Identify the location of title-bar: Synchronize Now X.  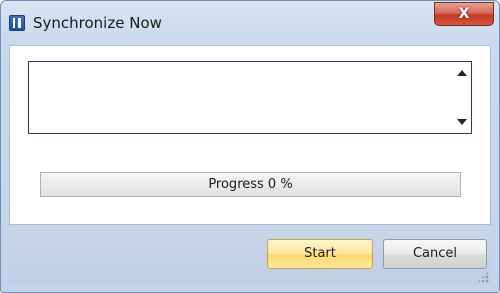
(250, 23).